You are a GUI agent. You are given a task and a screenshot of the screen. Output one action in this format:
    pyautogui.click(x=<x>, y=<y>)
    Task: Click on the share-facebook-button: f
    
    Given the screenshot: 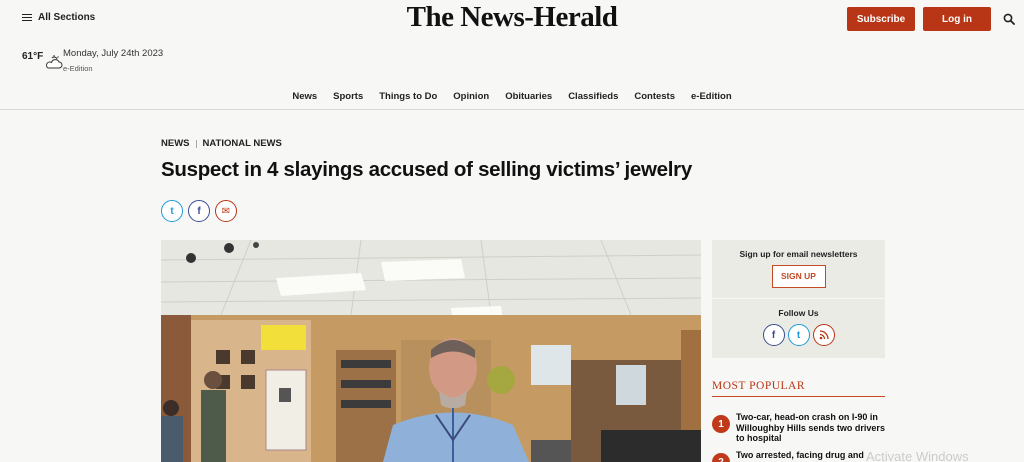 What is the action you would take?
    pyautogui.click(x=199, y=211)
    